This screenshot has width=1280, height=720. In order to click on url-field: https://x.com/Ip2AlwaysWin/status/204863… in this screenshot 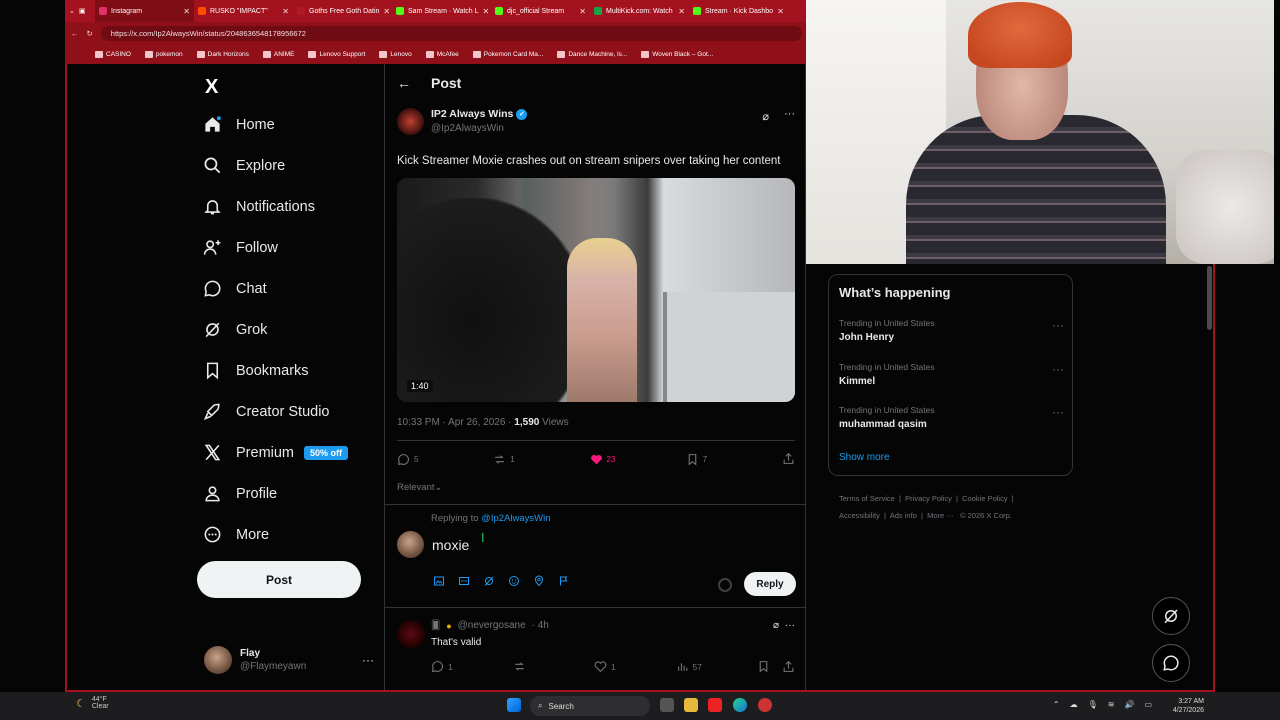, I will do `click(451, 33)`.